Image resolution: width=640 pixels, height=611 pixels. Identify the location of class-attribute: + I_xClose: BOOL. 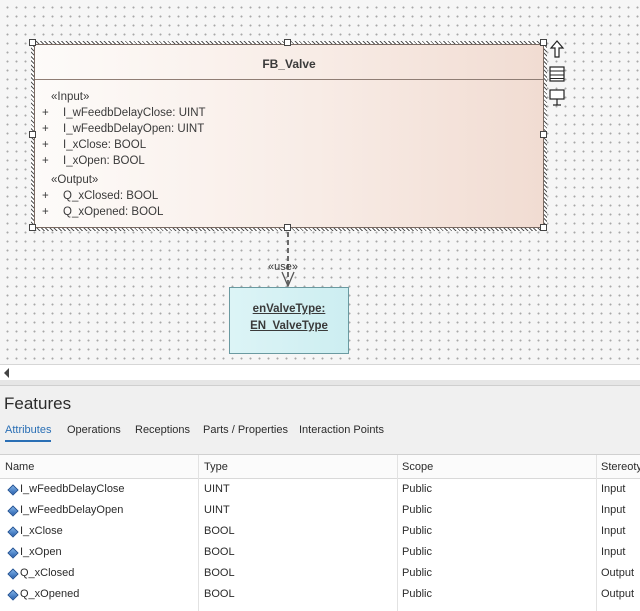
(93, 145).